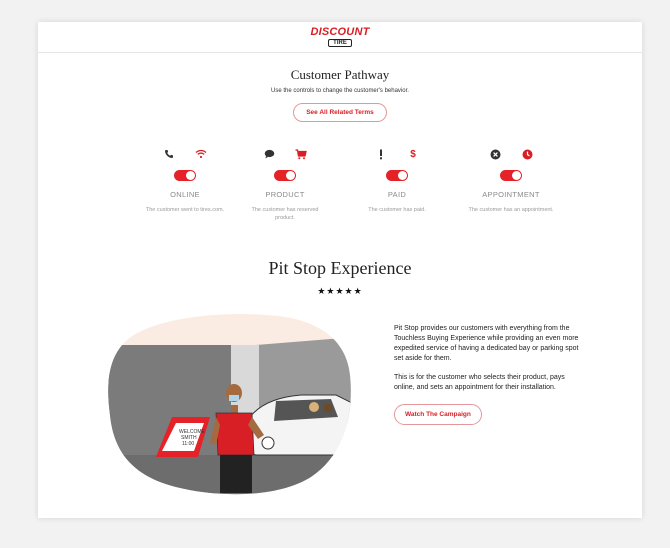  Describe the element at coordinates (169, 154) in the screenshot. I see `phone-icon` at that location.